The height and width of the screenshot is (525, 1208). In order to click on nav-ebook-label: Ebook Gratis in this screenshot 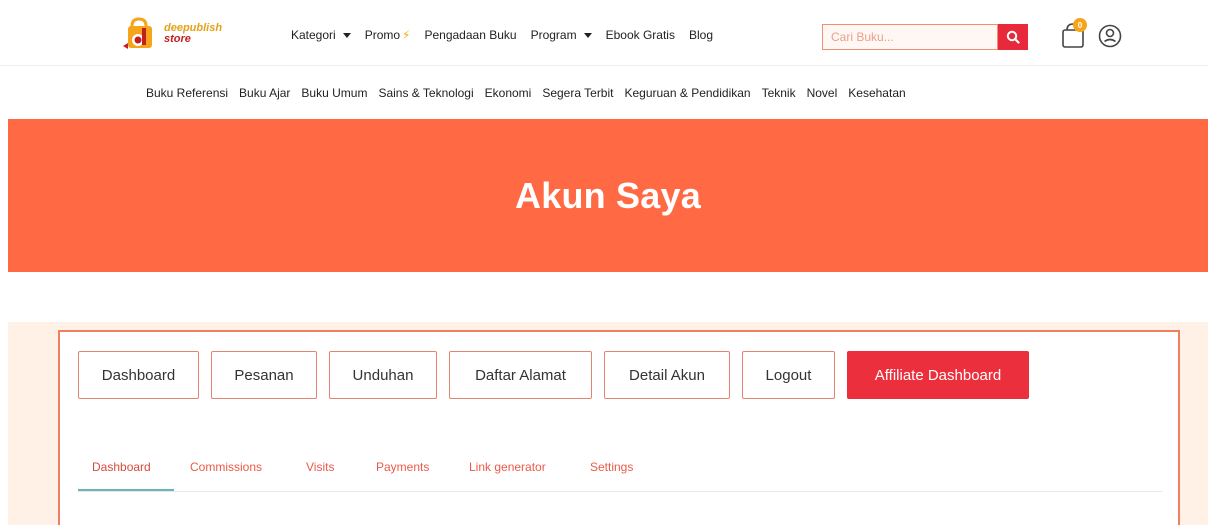, I will do `click(640, 35)`.